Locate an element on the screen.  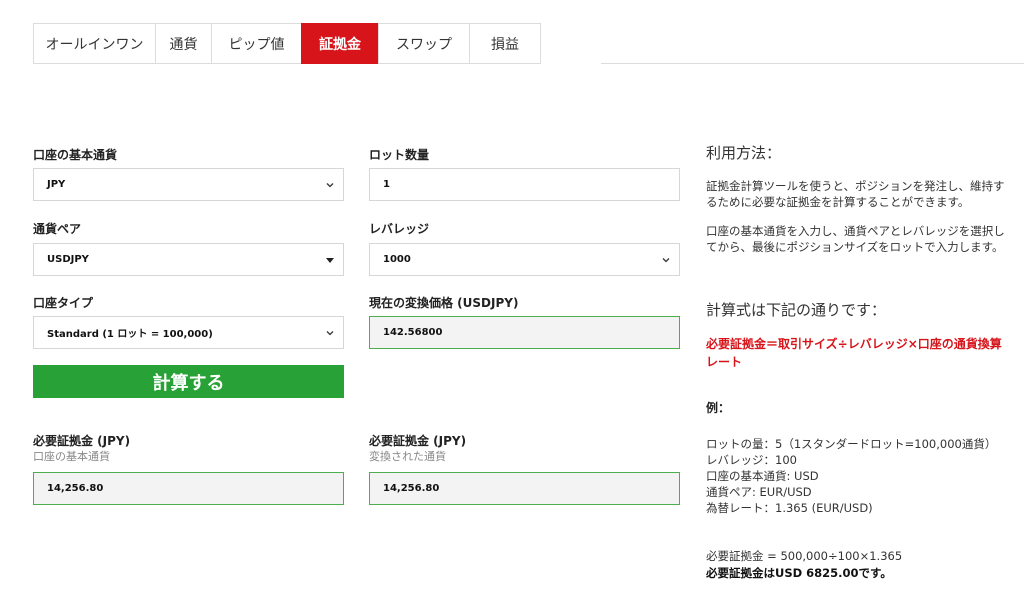
rate-output: 142.56800 is located at coordinates (524, 332).